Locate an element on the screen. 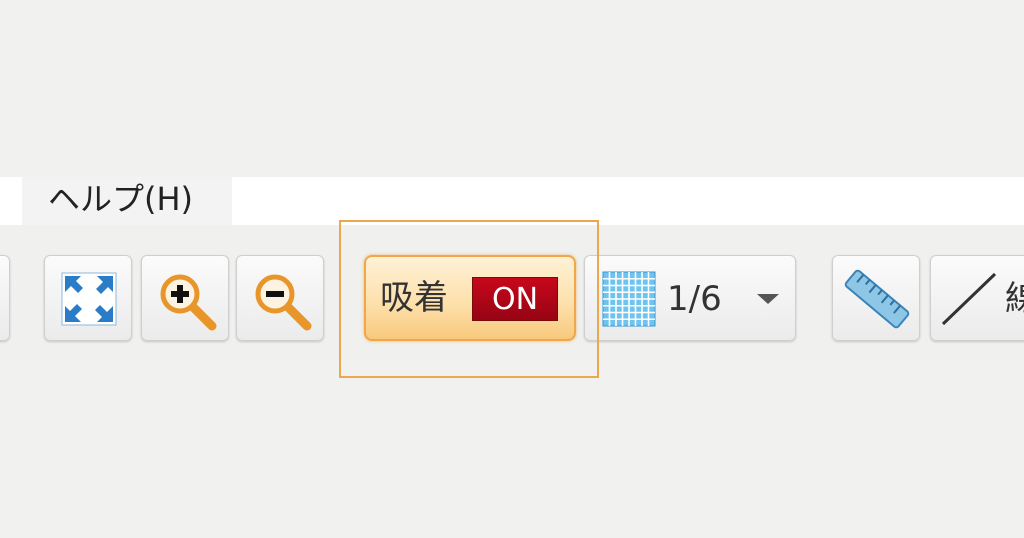 The height and width of the screenshot is (538, 1024). line-tool-label: 線 is located at coordinates (1014, 299).